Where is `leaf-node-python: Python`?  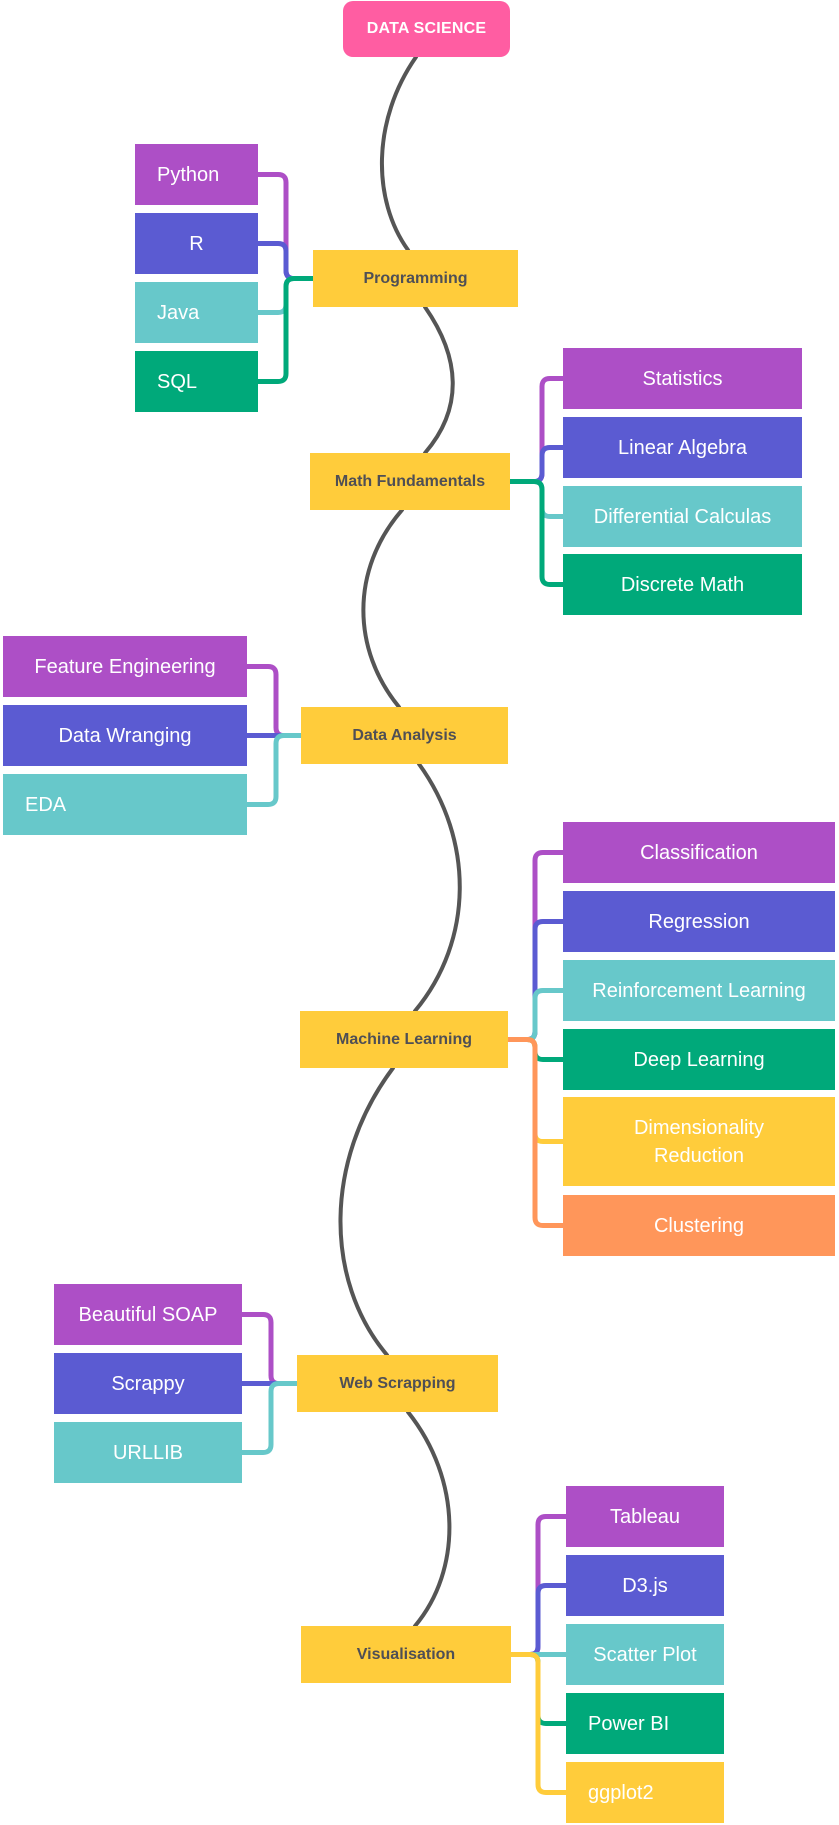 leaf-node-python: Python is located at coordinates (196, 174).